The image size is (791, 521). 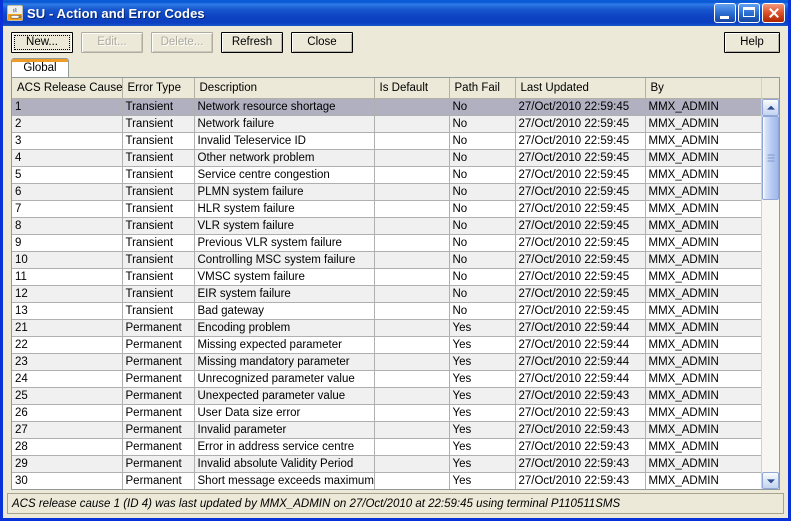 I want to click on scrollbar-track, so click(x=770, y=294).